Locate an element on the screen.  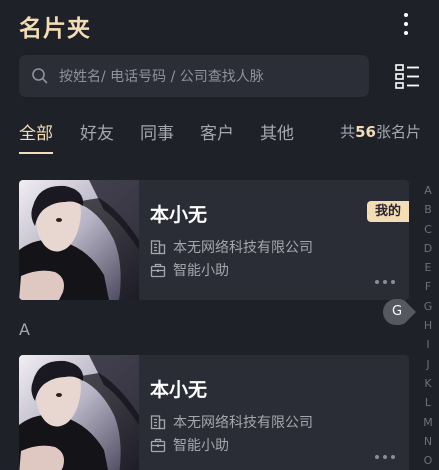
page-title: 名片夹 is located at coordinates (55, 29).